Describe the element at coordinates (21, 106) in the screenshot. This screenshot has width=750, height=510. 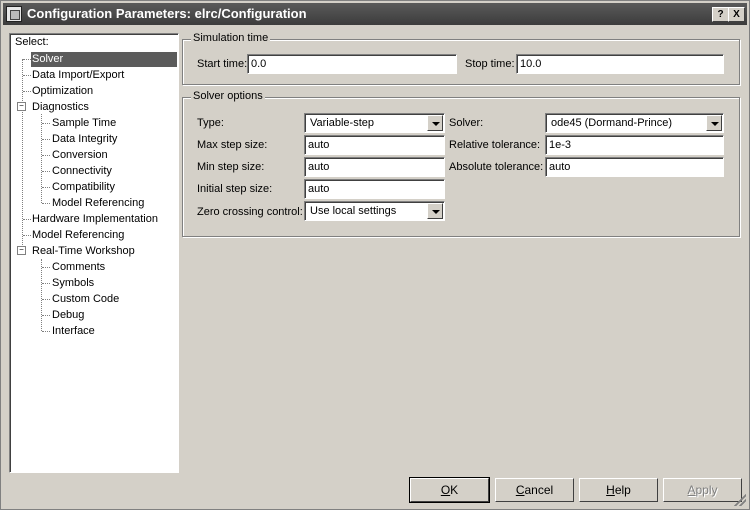
I see `collapse-diagnostics-icon: −` at that location.